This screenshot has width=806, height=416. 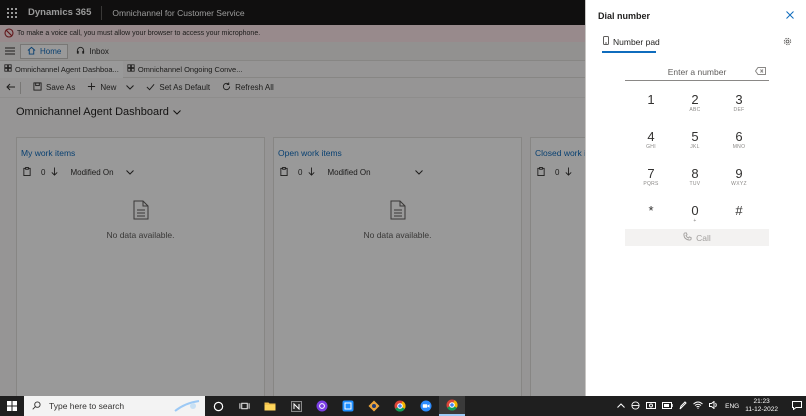 What do you see at coordinates (87, 406) in the screenshot?
I see `search-placeholder: Type here to search` at bounding box center [87, 406].